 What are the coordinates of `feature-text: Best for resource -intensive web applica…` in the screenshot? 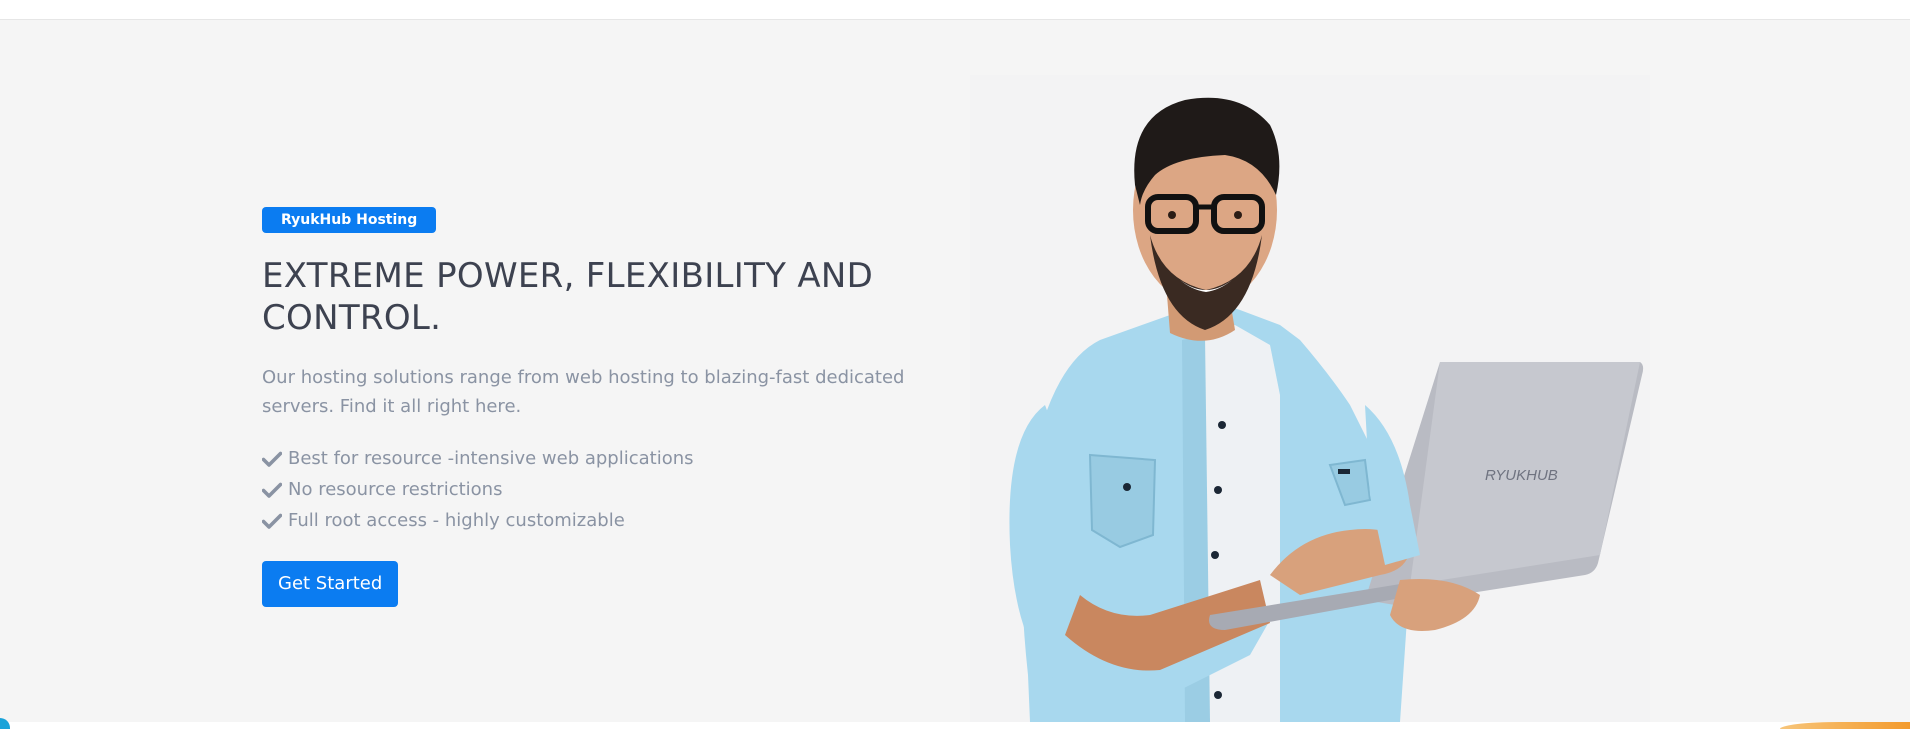 It's located at (491, 458).